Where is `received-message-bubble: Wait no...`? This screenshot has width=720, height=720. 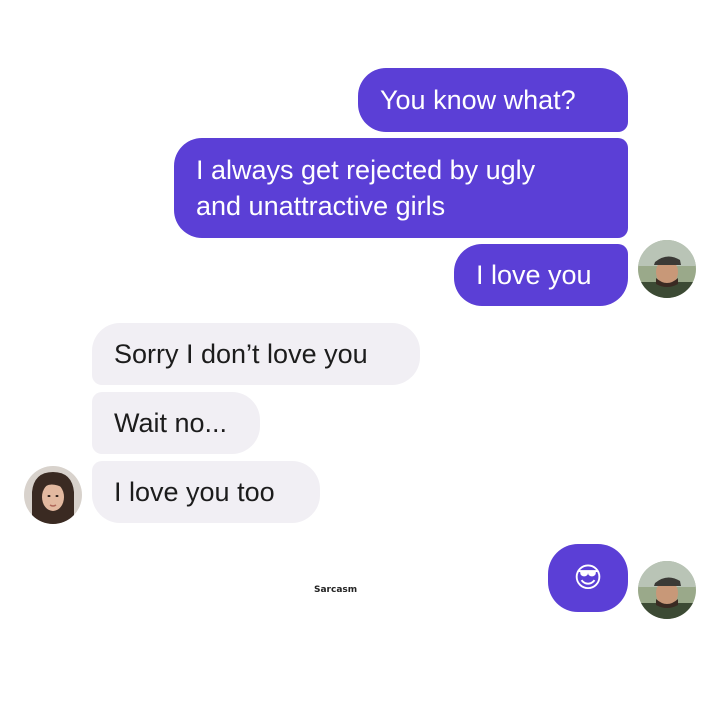 received-message-bubble: Wait no... is located at coordinates (176, 423).